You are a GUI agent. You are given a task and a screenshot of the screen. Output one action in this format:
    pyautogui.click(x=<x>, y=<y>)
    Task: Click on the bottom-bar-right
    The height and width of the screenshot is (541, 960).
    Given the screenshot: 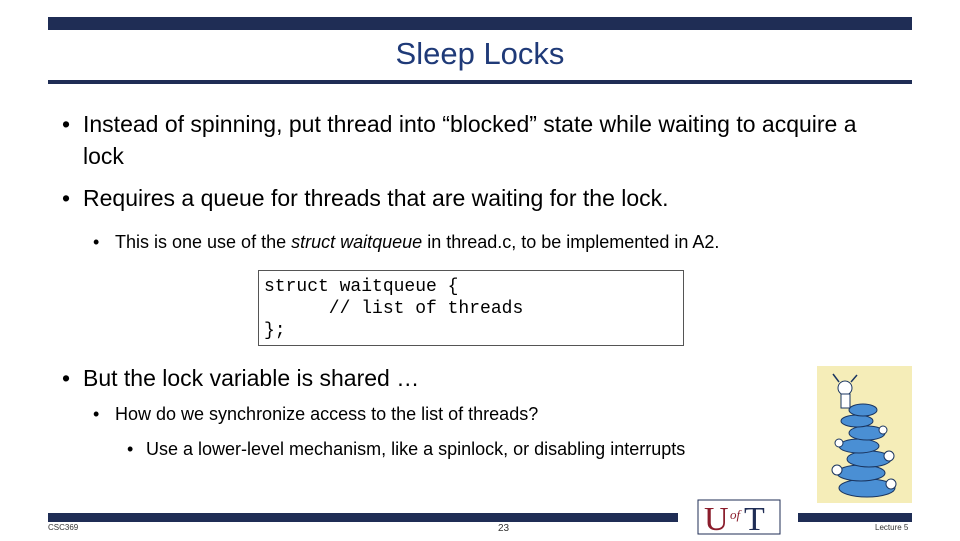 What is the action you would take?
    pyautogui.click(x=855, y=517)
    